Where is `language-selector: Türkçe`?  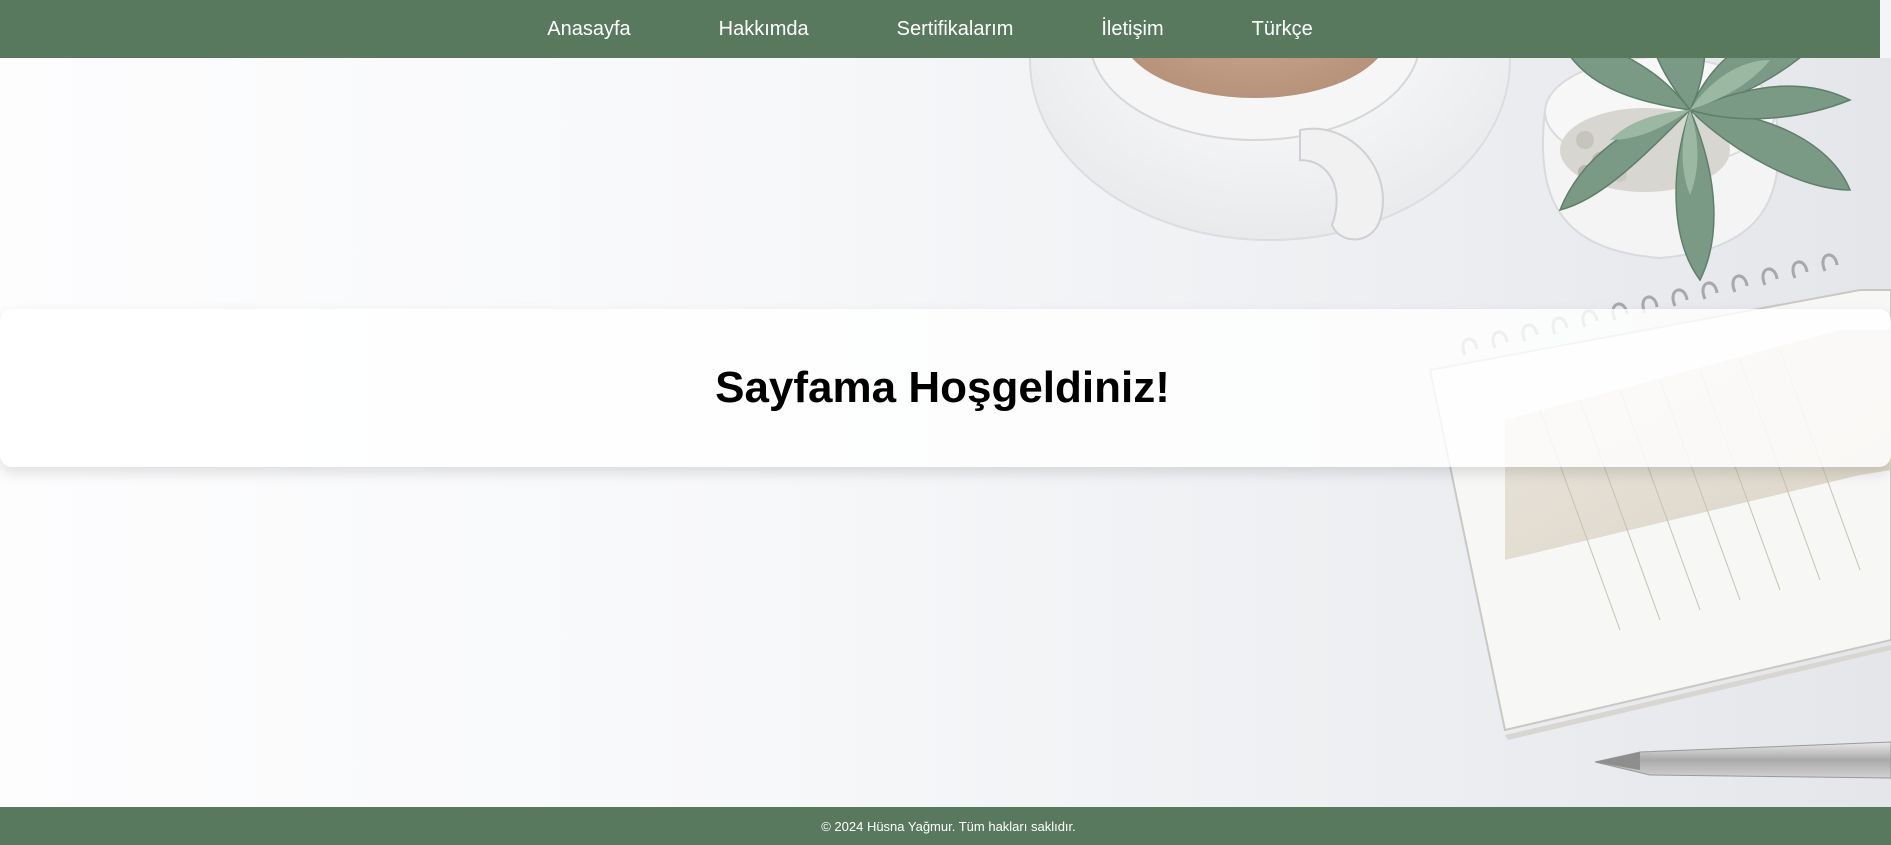
language-selector: Türkçe is located at coordinates (1282, 29).